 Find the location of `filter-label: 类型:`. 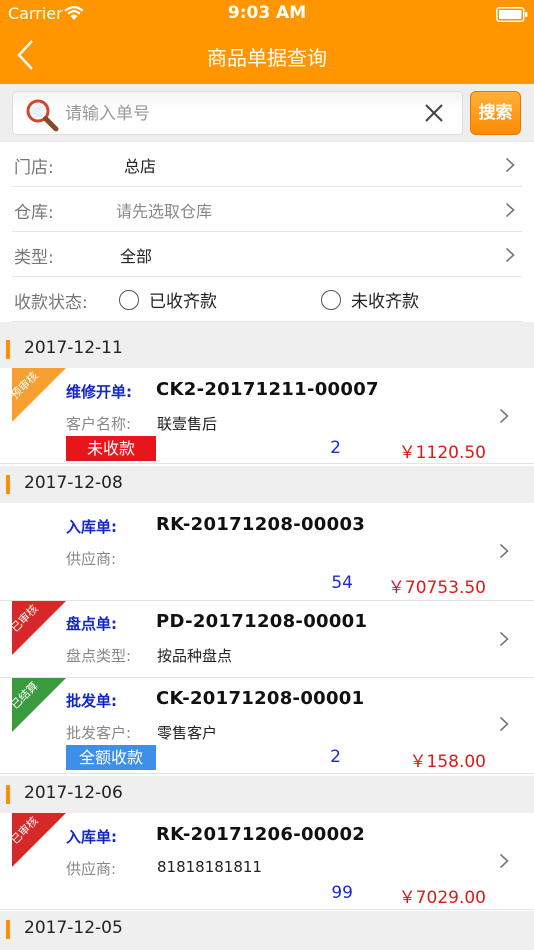

filter-label: 类型: is located at coordinates (34, 258).